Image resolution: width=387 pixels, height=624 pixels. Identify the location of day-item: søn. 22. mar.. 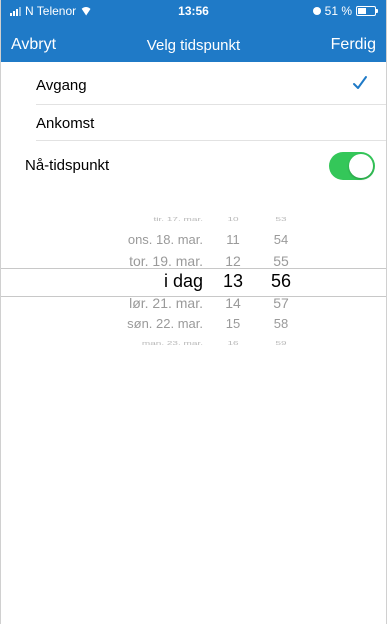
(165, 323).